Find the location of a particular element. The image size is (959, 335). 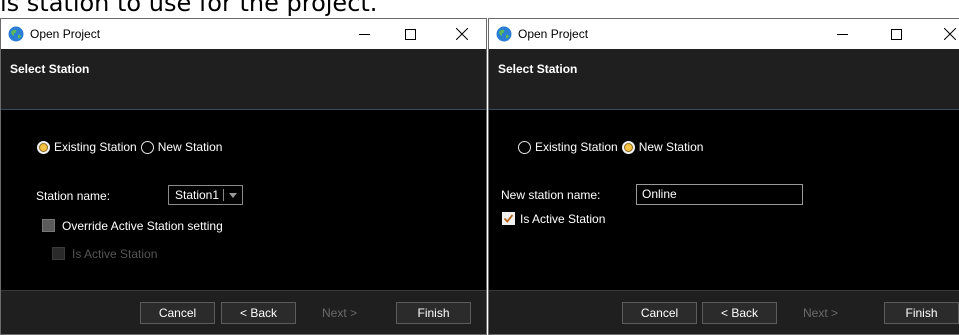

station-name-combo: Station1 is located at coordinates (206, 195).